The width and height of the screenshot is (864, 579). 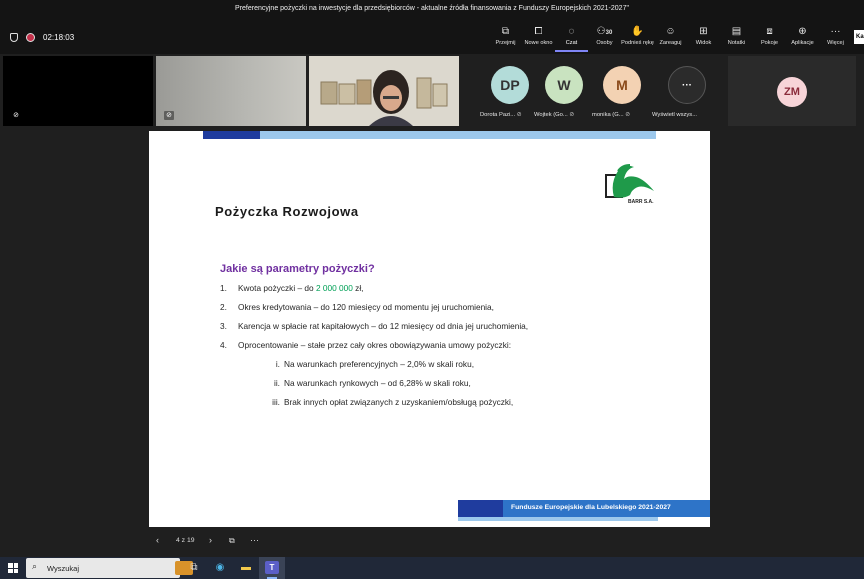 What do you see at coordinates (63, 568) in the screenshot?
I see `search-placeholder: Wyszukaj` at bounding box center [63, 568].